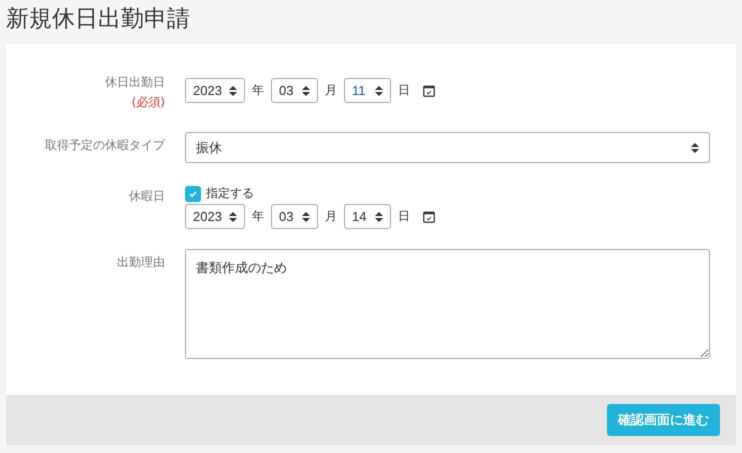  I want to click on day-select: 11, so click(367, 90).